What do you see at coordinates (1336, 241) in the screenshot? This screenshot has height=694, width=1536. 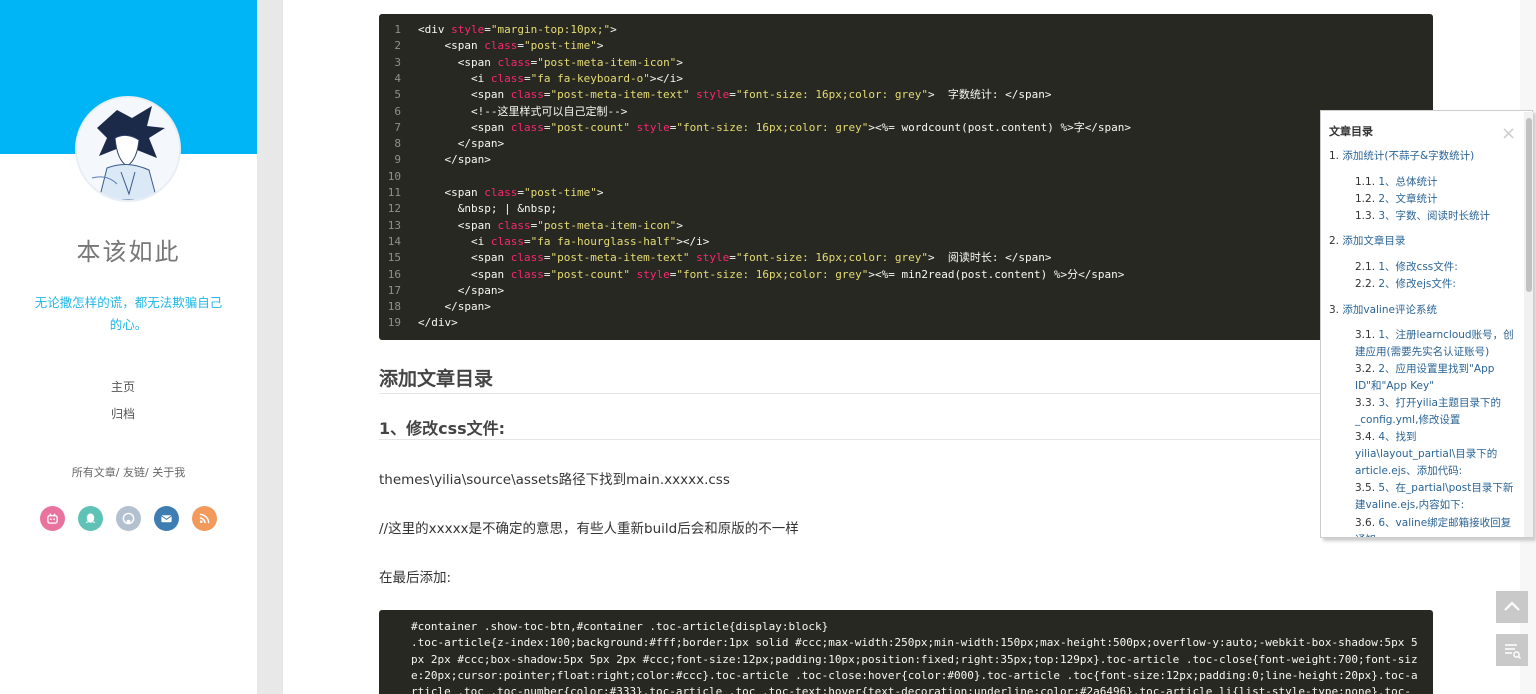 I see `toc-number: 2.` at bounding box center [1336, 241].